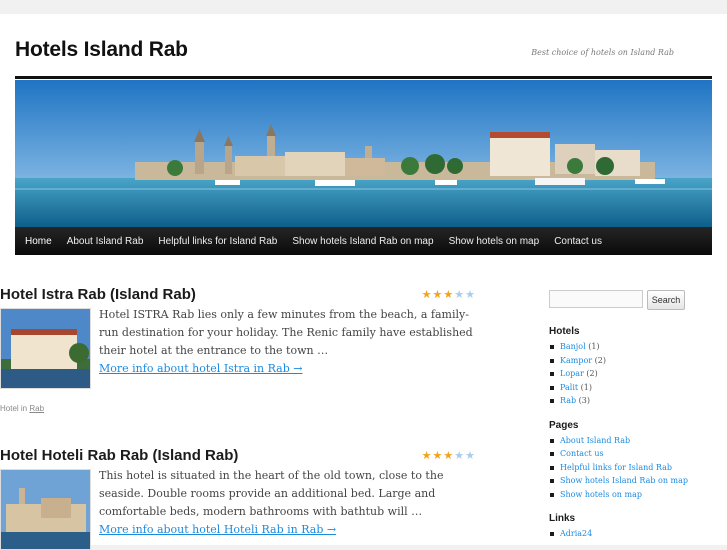 The image size is (727, 550). I want to click on widget-title: Hotels, so click(564, 331).